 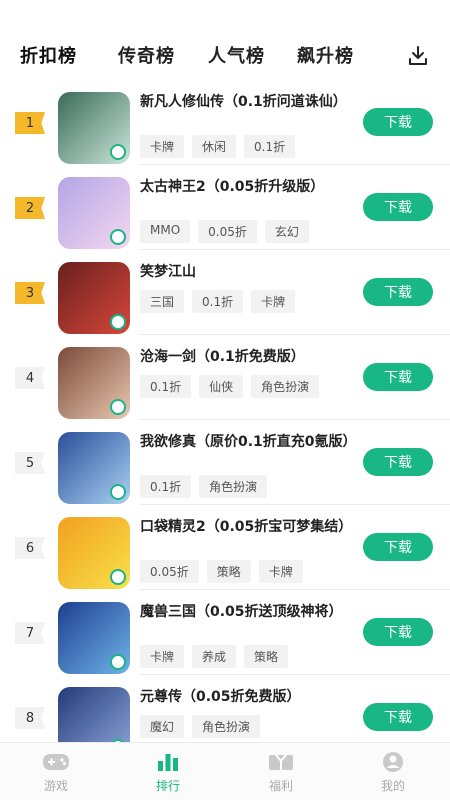 I want to click on top-tab-bar: 折扣榜 传奇榜 人气榜 飙升榜, so click(x=225, y=58).